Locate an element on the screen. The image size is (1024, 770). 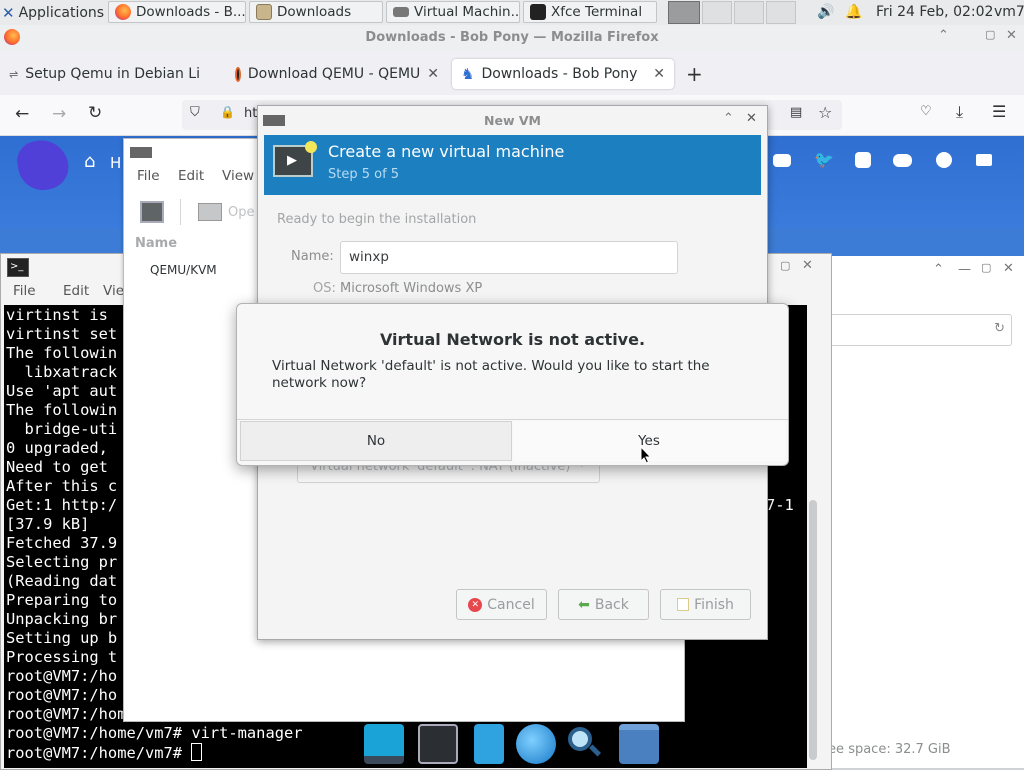
monitor-icon is located at coordinates (210, 212).